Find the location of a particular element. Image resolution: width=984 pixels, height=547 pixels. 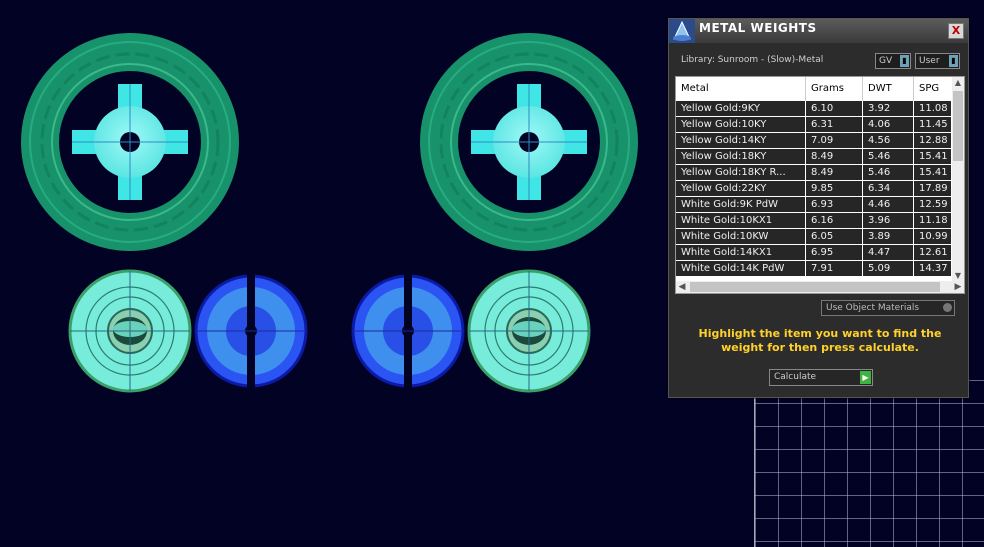

table-cell: 6.31 is located at coordinates (834, 124).